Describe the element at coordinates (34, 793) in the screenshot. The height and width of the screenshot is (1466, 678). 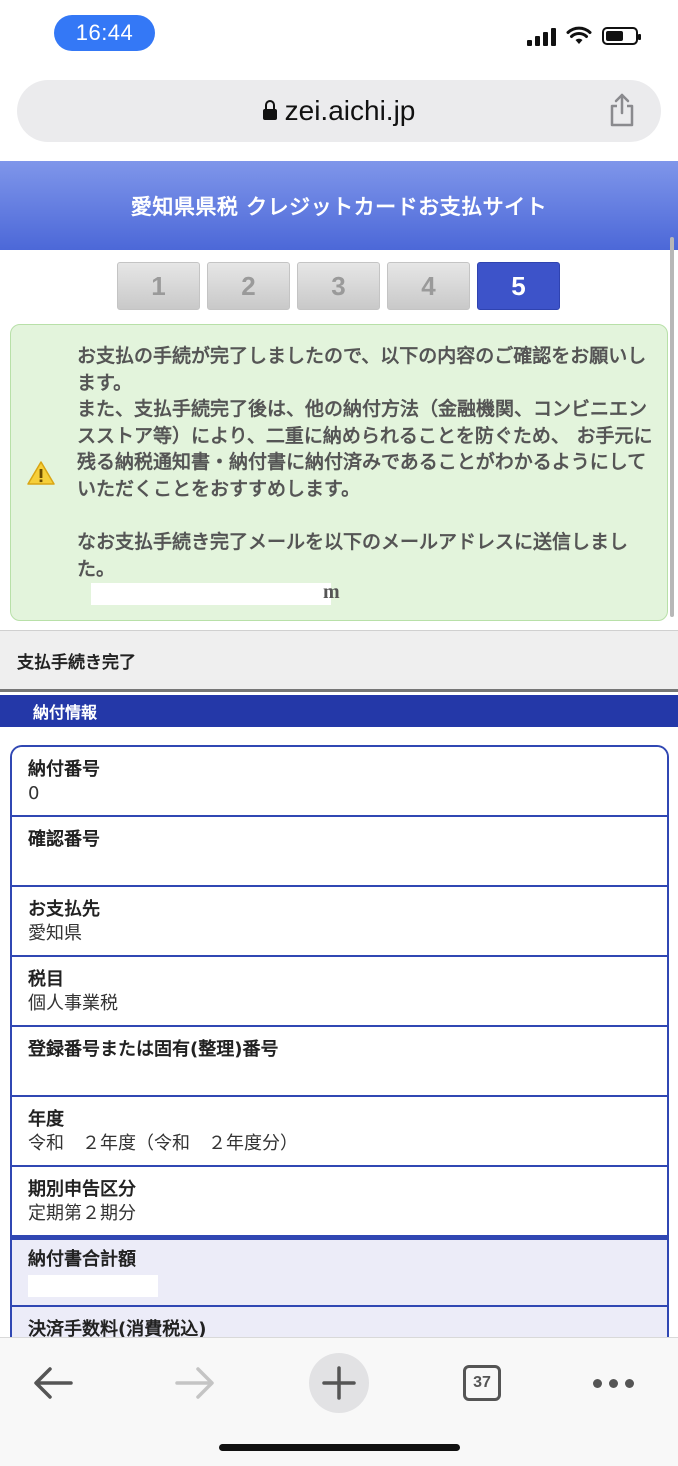
I see `payment-number-value: 0` at that location.